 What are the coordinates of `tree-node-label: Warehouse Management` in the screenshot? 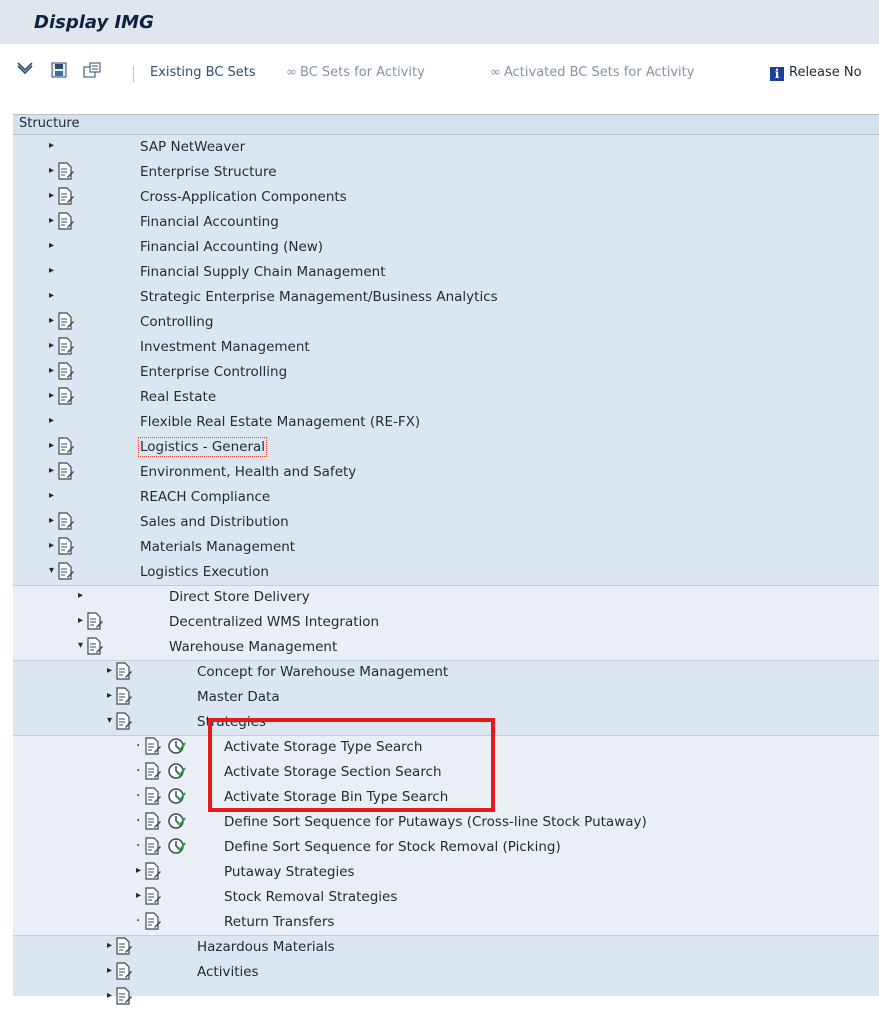 It's located at (253, 647).